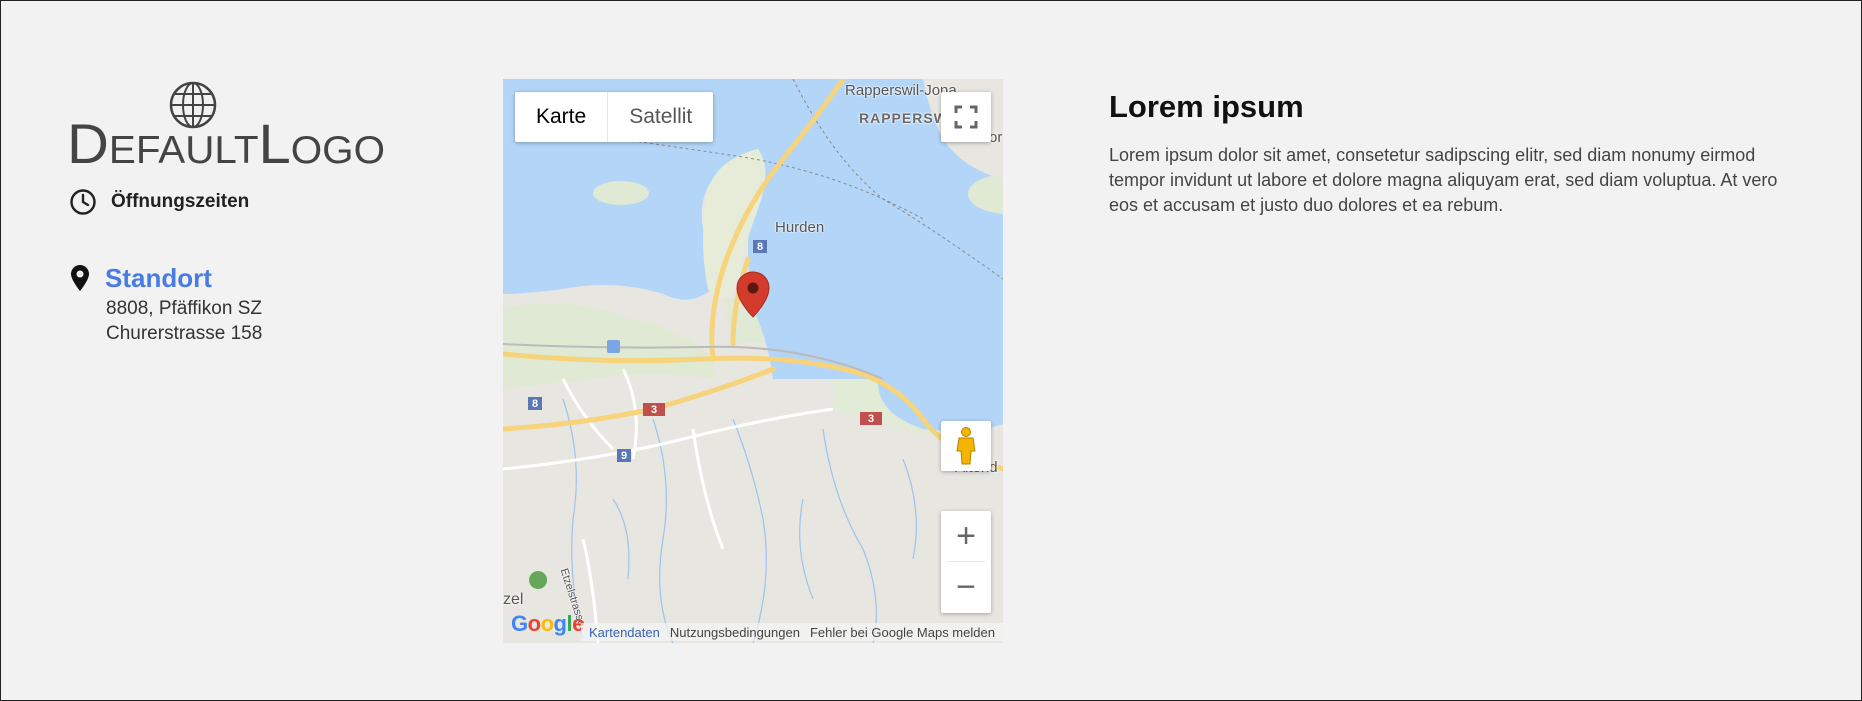 Image resolution: width=1862 pixels, height=701 pixels. What do you see at coordinates (902, 632) in the screenshot?
I see `report-error-link: Fehler bei Google Maps melden` at bounding box center [902, 632].